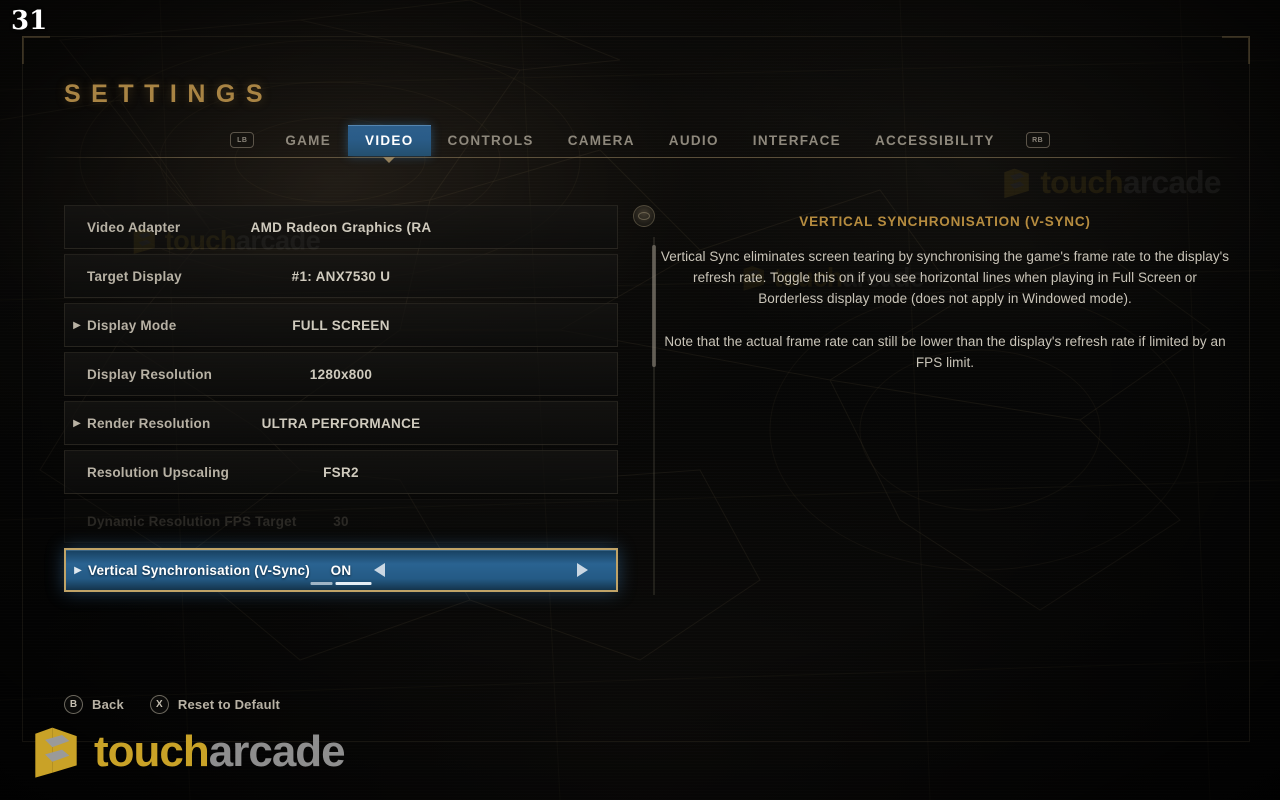  Describe the element at coordinates (150, 374) in the screenshot. I see `settings-row-label: Display Resolution` at that location.